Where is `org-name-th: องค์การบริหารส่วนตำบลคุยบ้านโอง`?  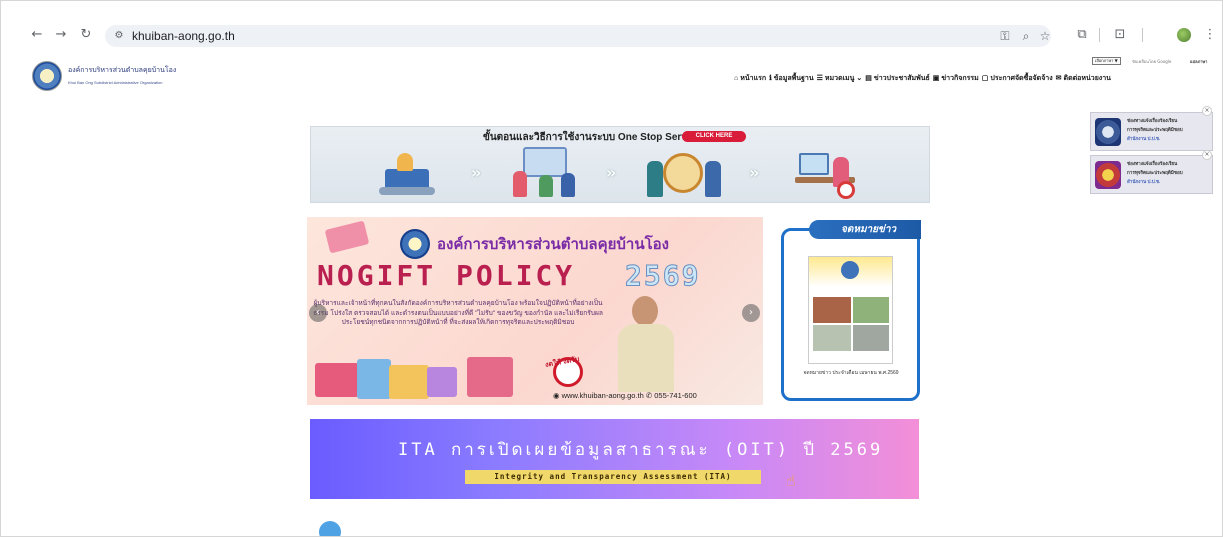 org-name-th: องค์การบริหารส่วนตำบลคุยบ้านโอง is located at coordinates (122, 70).